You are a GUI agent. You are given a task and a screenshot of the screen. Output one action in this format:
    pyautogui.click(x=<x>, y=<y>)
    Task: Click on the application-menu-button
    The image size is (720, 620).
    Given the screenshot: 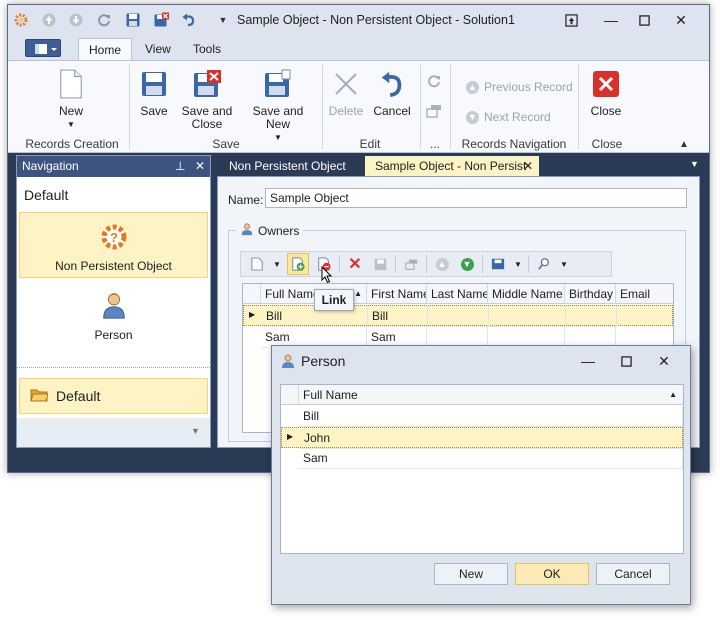 What is the action you would take?
    pyautogui.click(x=43, y=48)
    